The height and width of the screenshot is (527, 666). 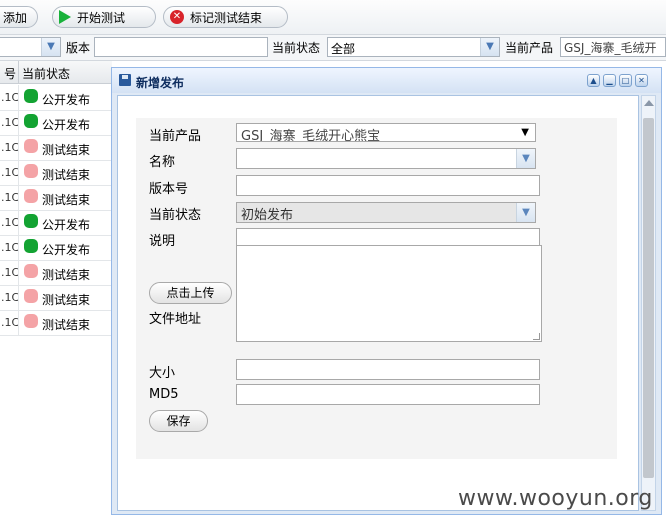 I want to click on dialog-scrollbar, so click(x=648, y=303).